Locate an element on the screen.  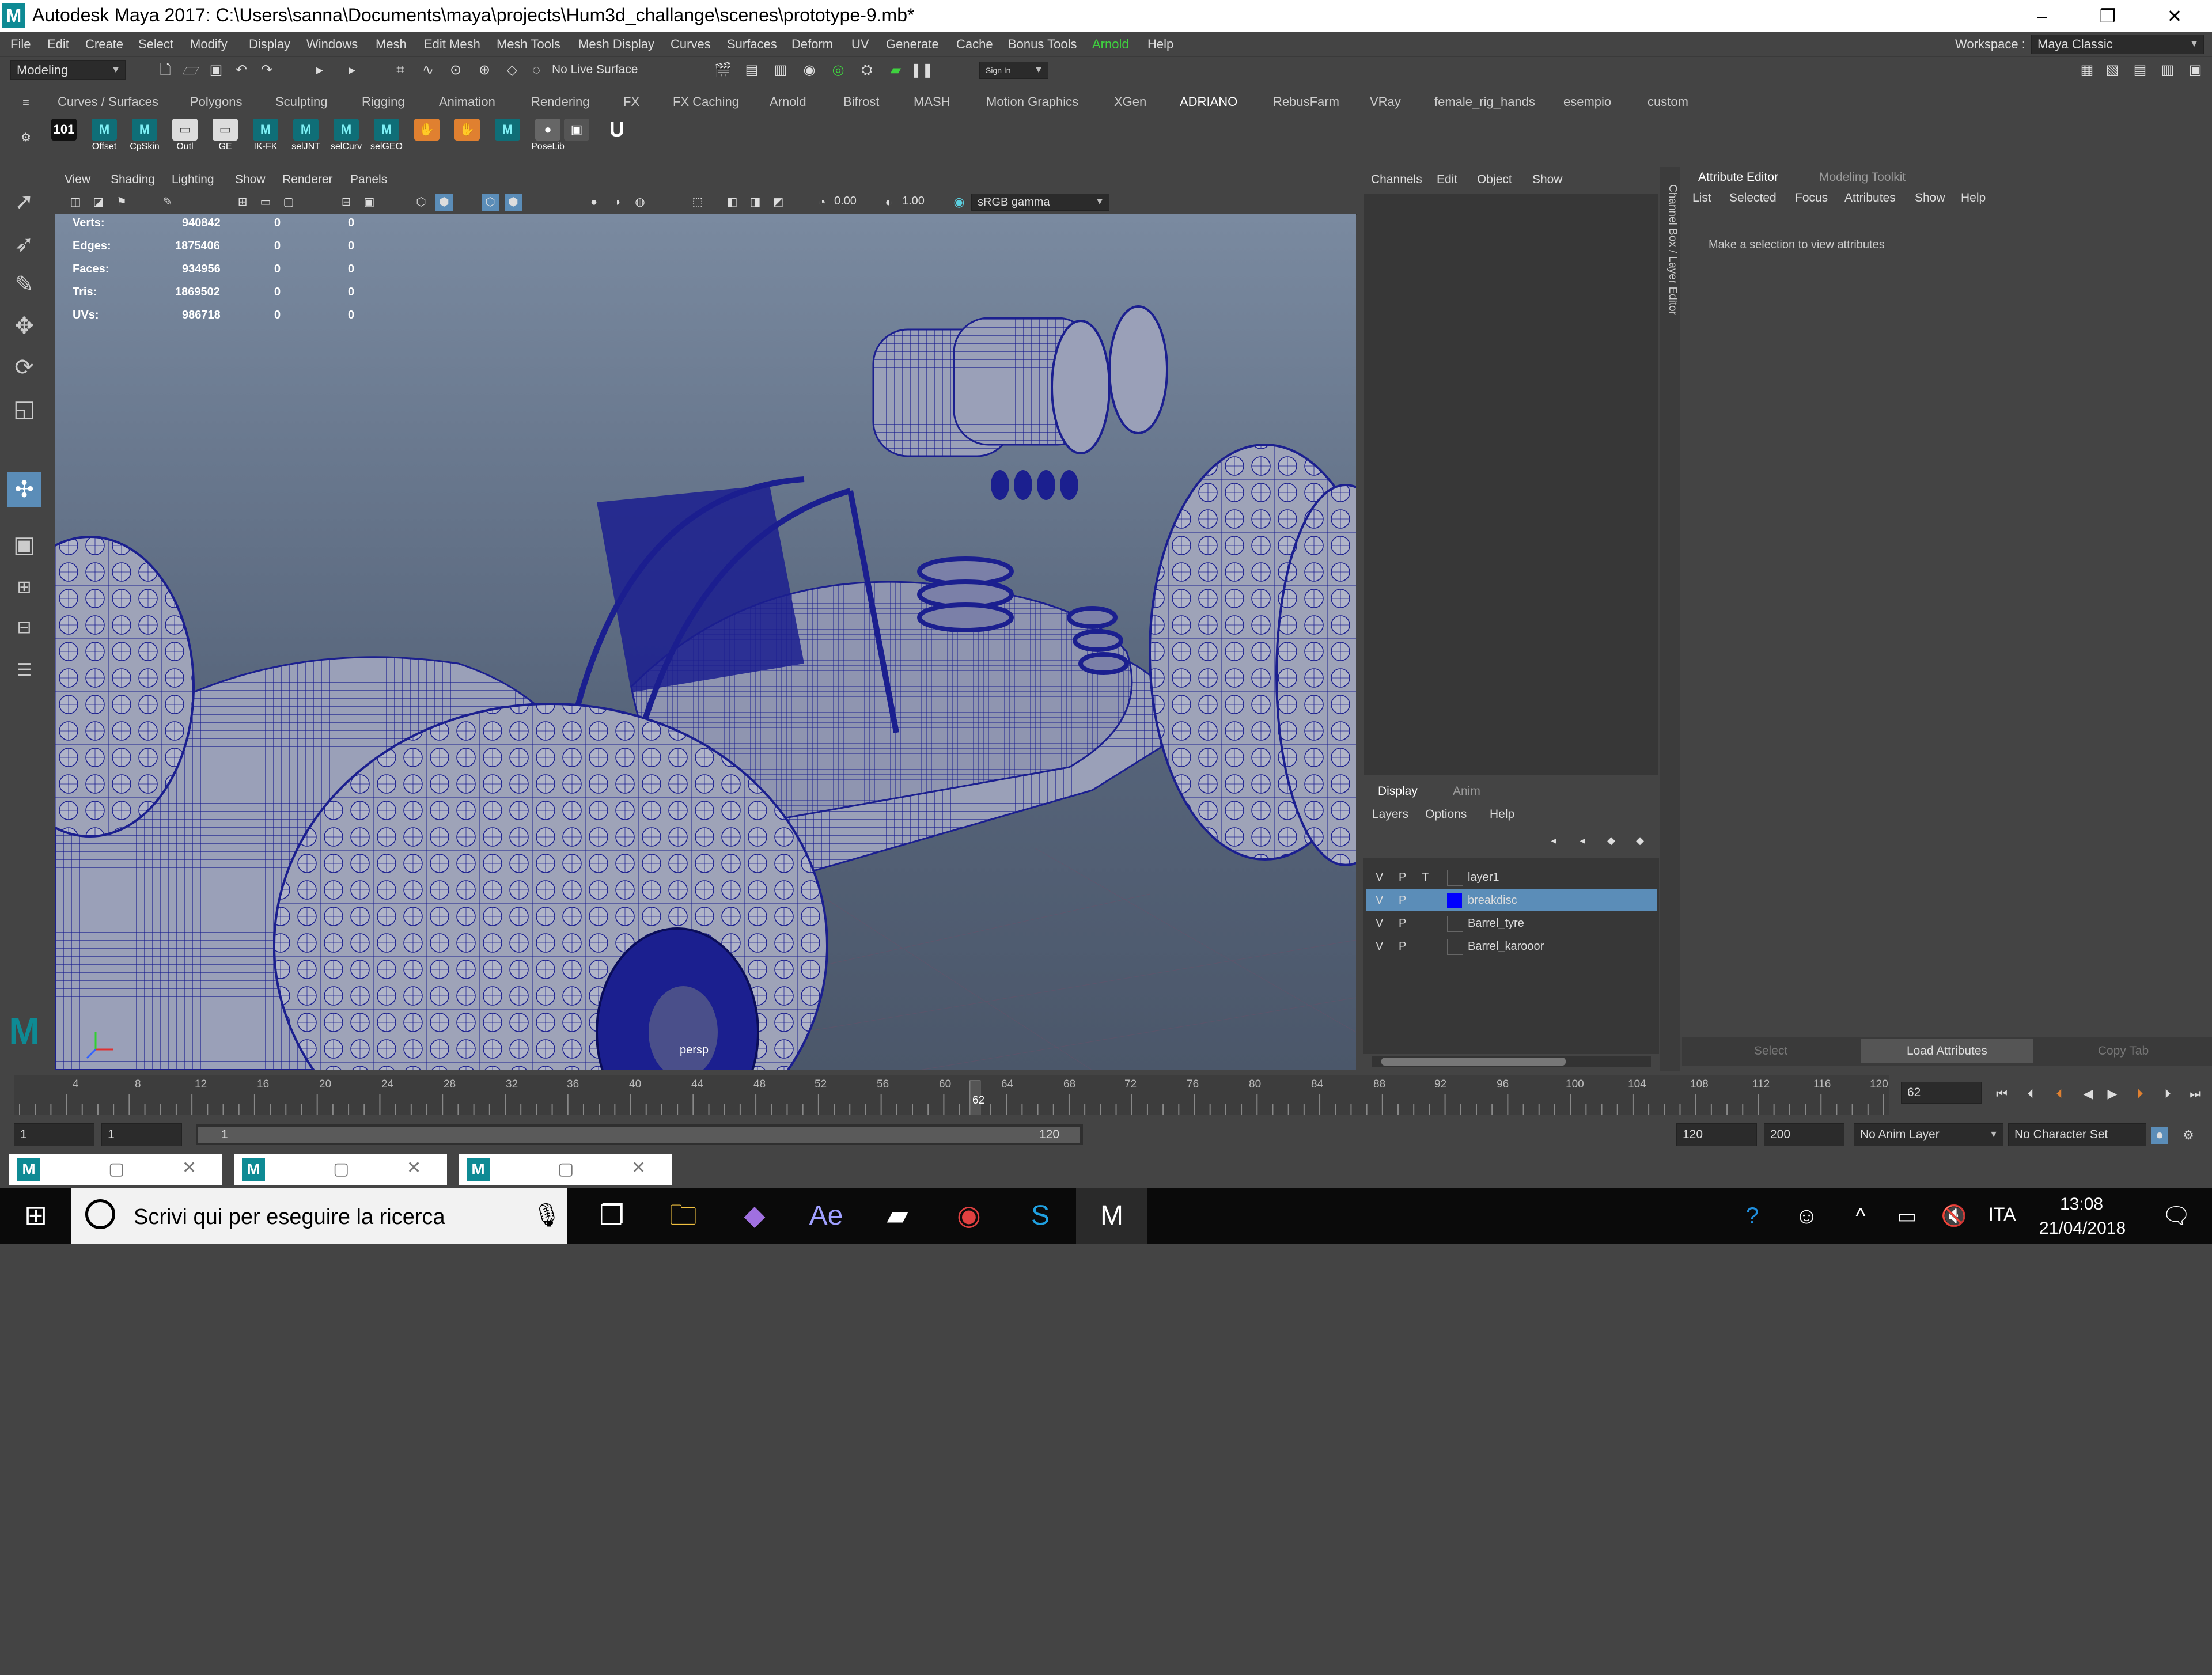
last-tool-icon: ✣ is located at coordinates (24, 489).